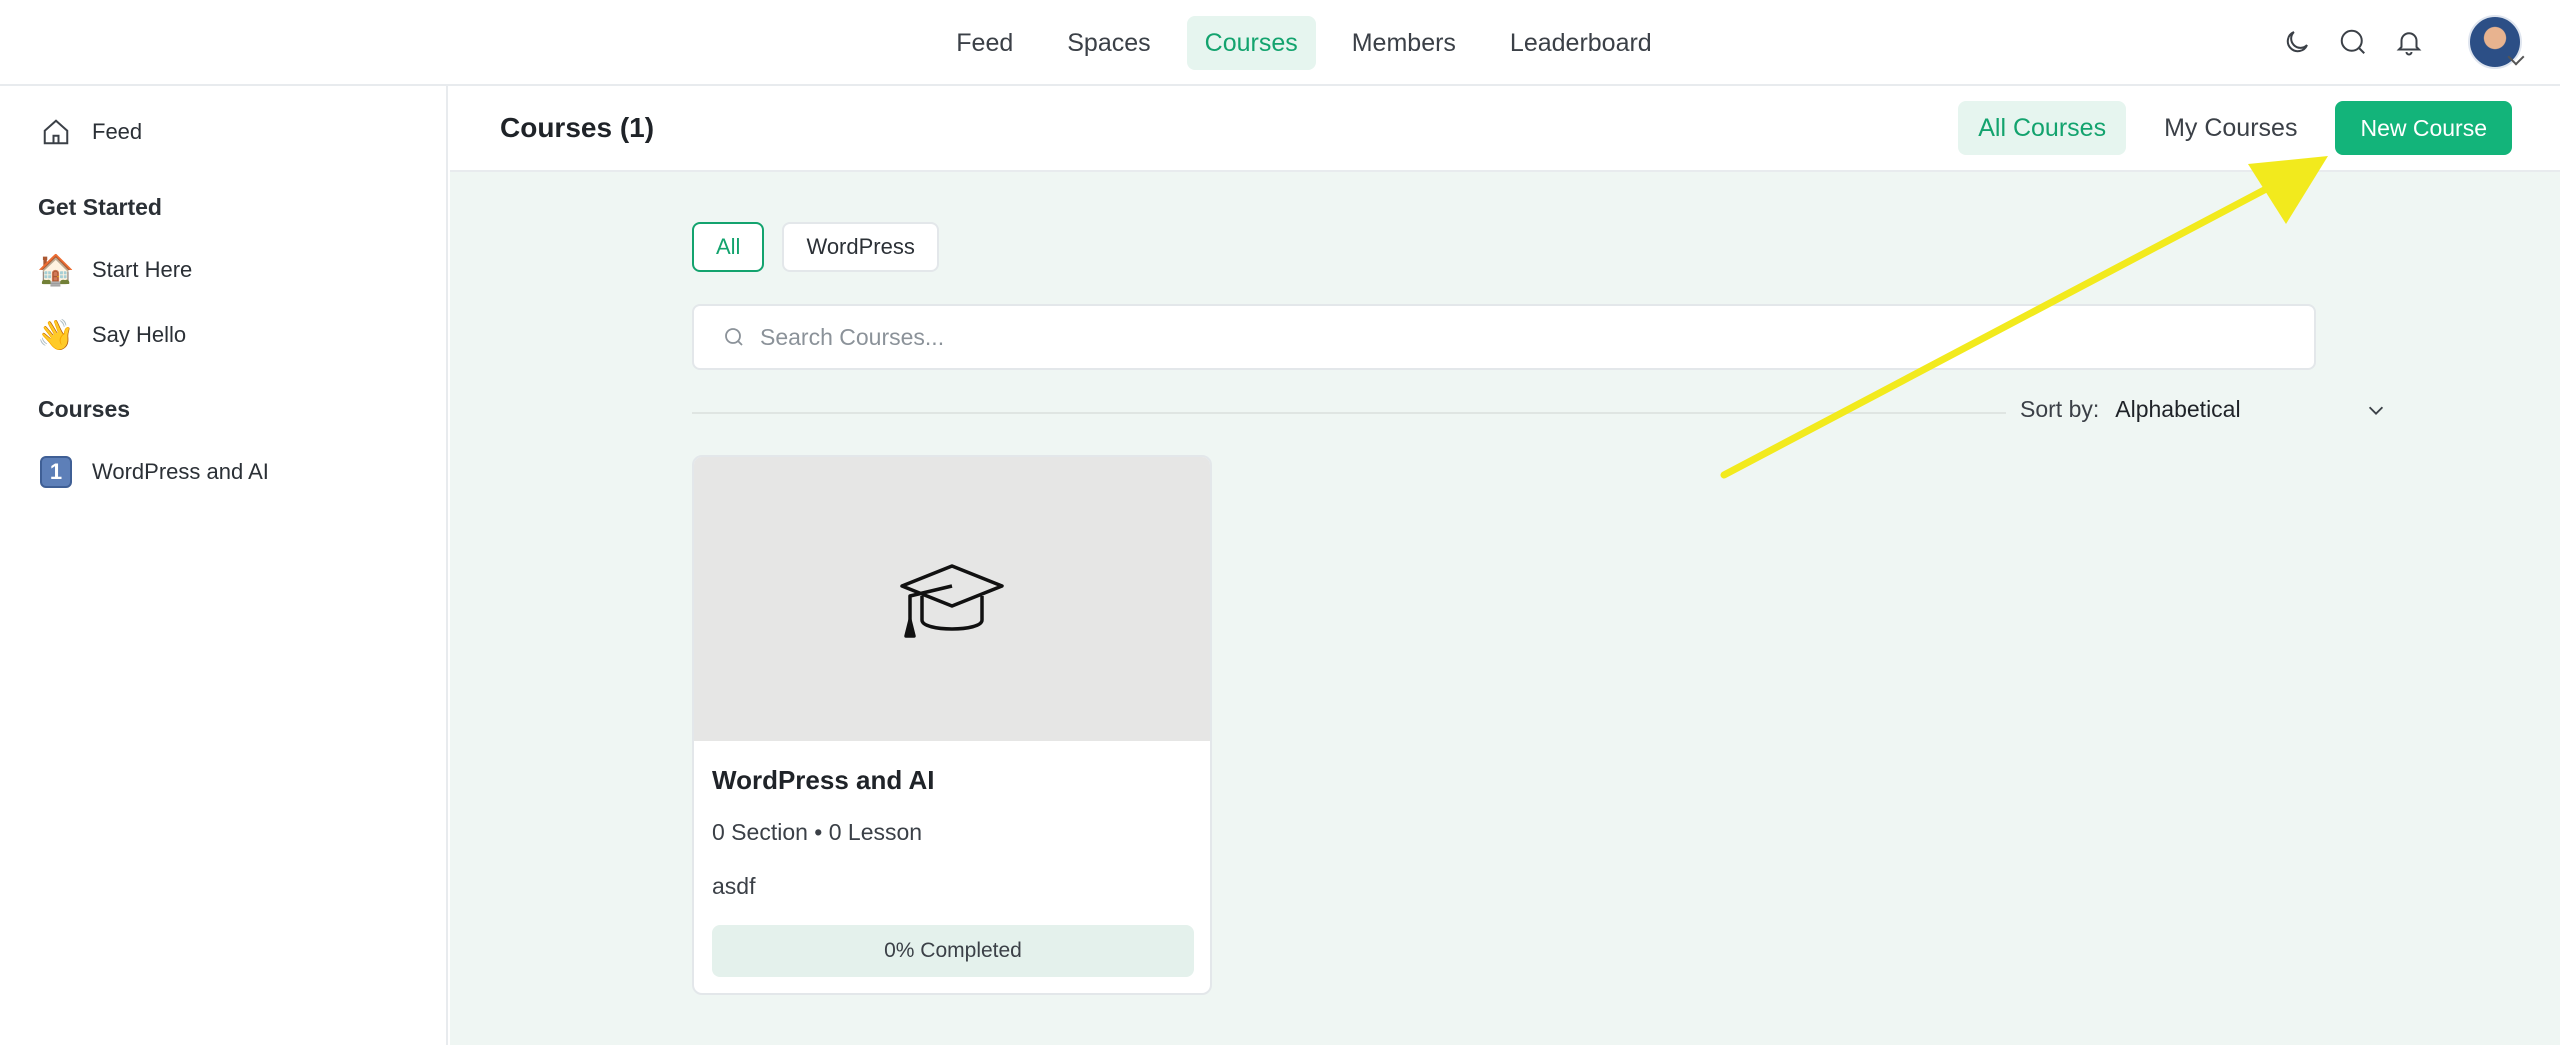 The width and height of the screenshot is (2560, 1045). I want to click on course-title: WordPress and AI, so click(823, 780).